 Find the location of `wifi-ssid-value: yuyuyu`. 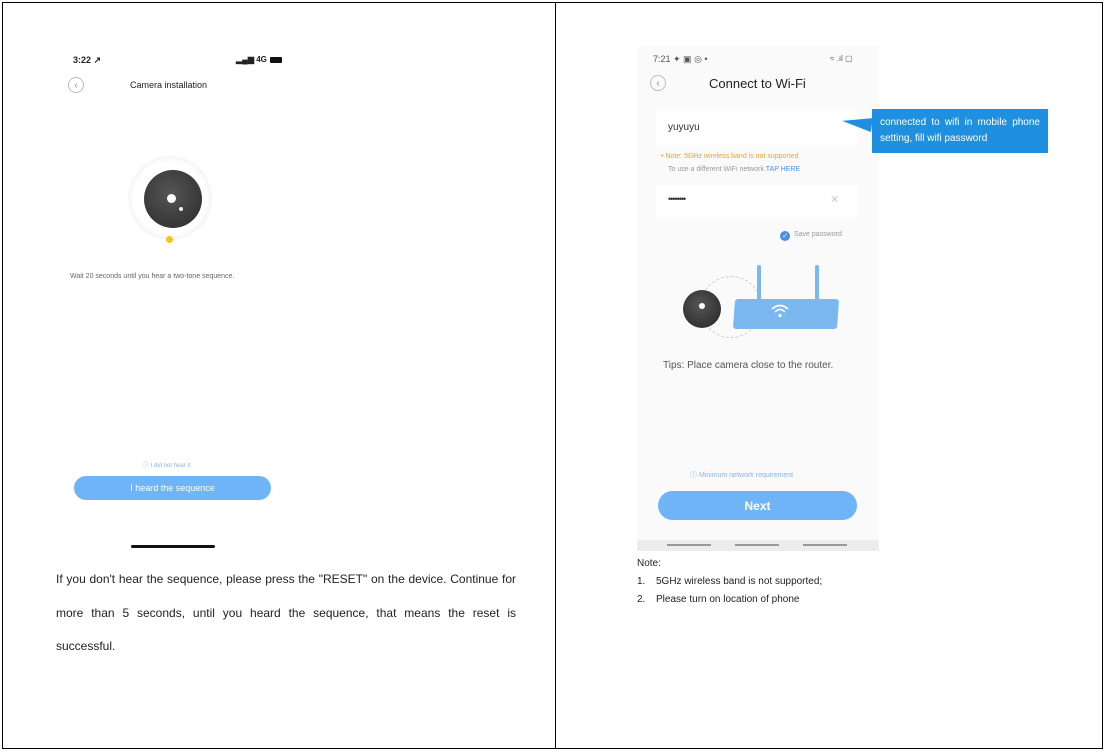

wifi-ssid-value: yuyuyu is located at coordinates (684, 127).